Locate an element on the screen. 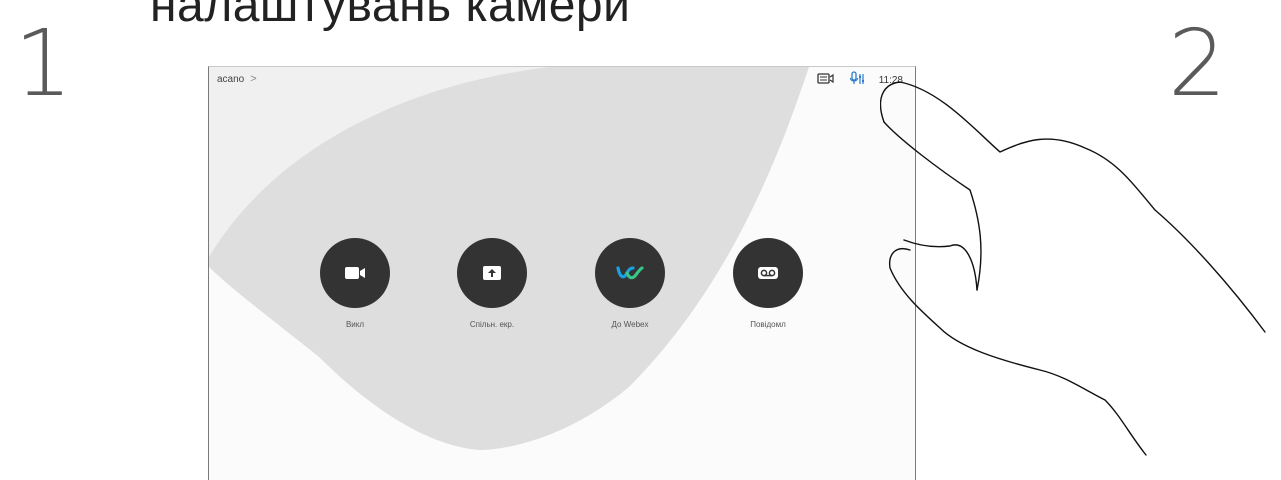 The image size is (1281, 480). chevron-right-icon: > is located at coordinates (253, 79).